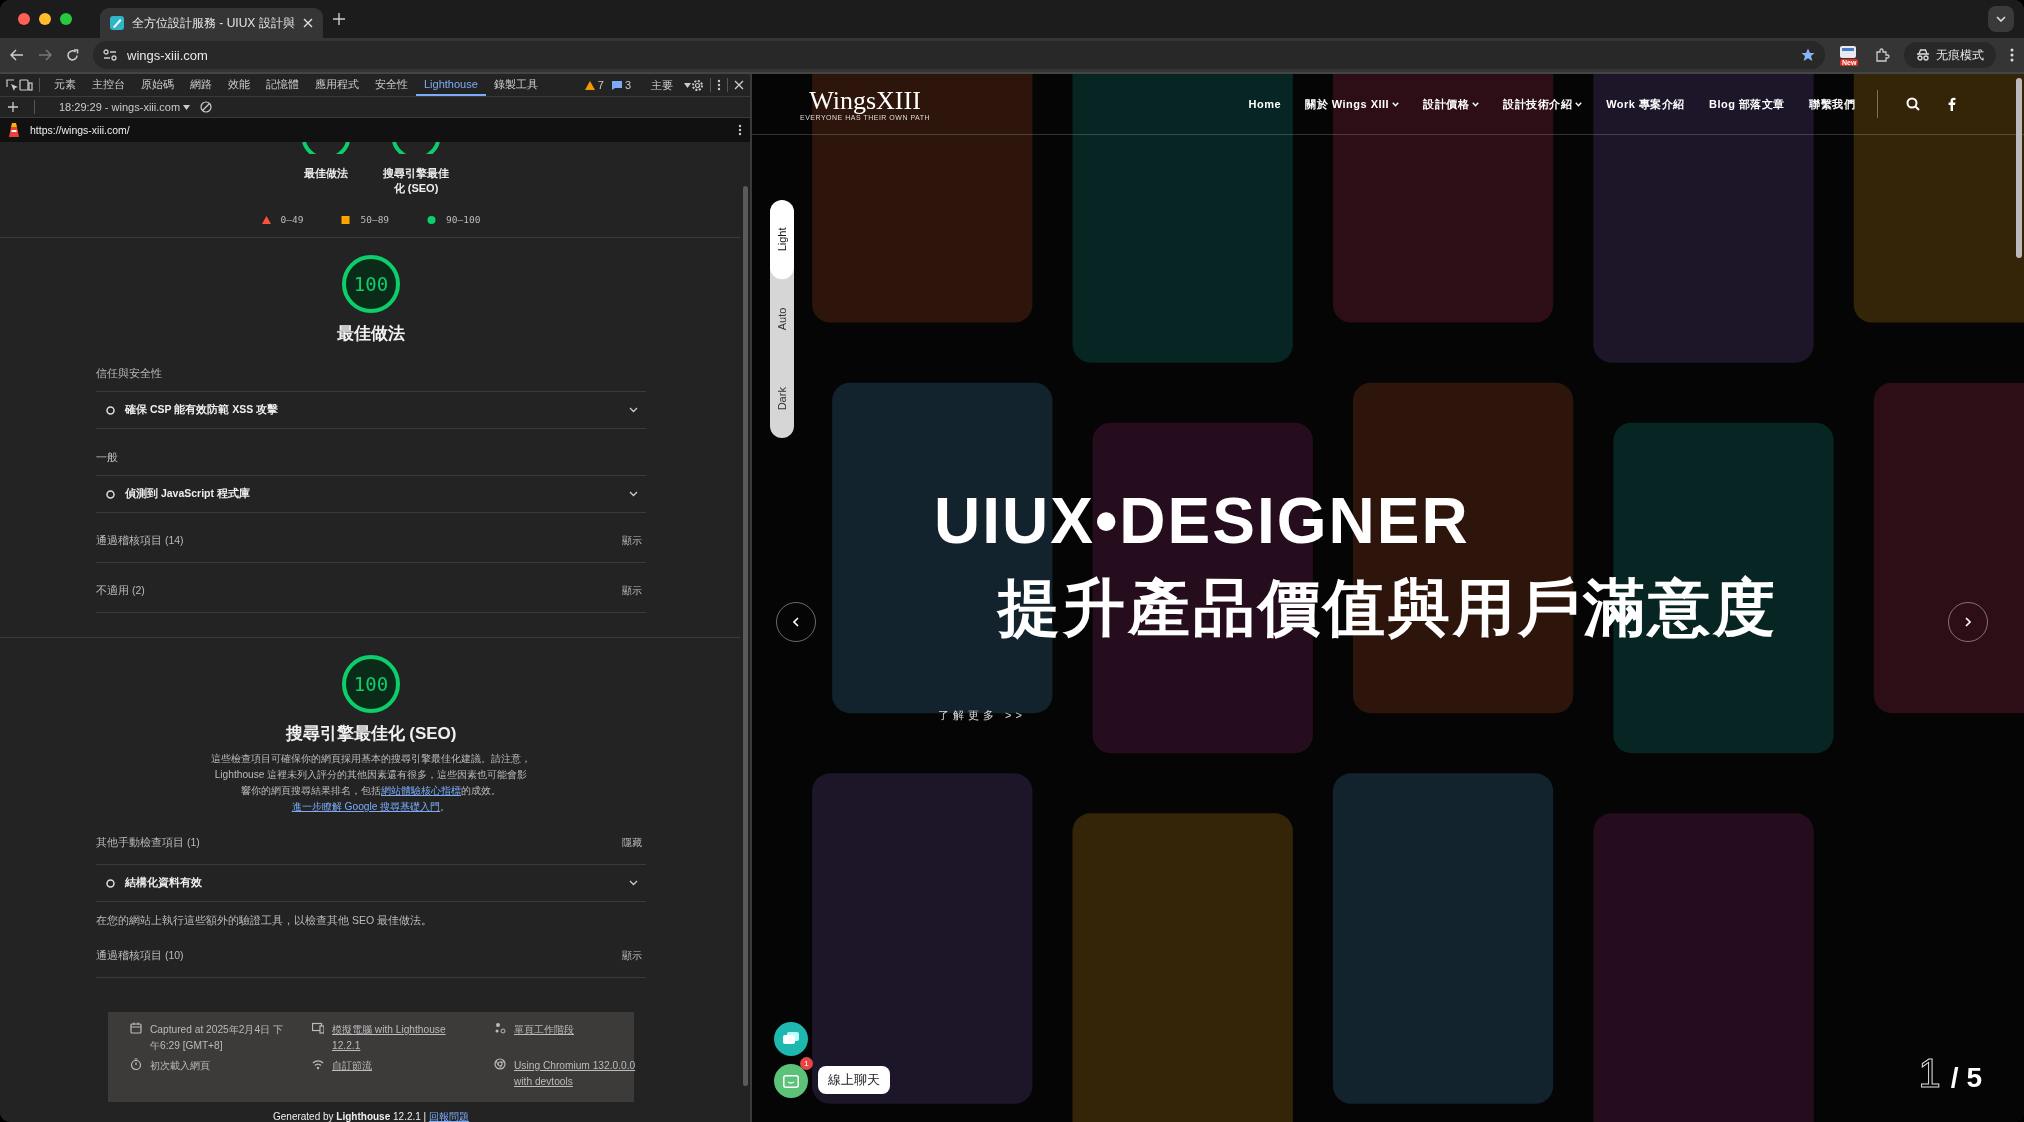 The height and width of the screenshot is (1122, 2024). Describe the element at coordinates (1352, 104) in the screenshot. I see `nav-link: 關於 Wings XIII` at that location.